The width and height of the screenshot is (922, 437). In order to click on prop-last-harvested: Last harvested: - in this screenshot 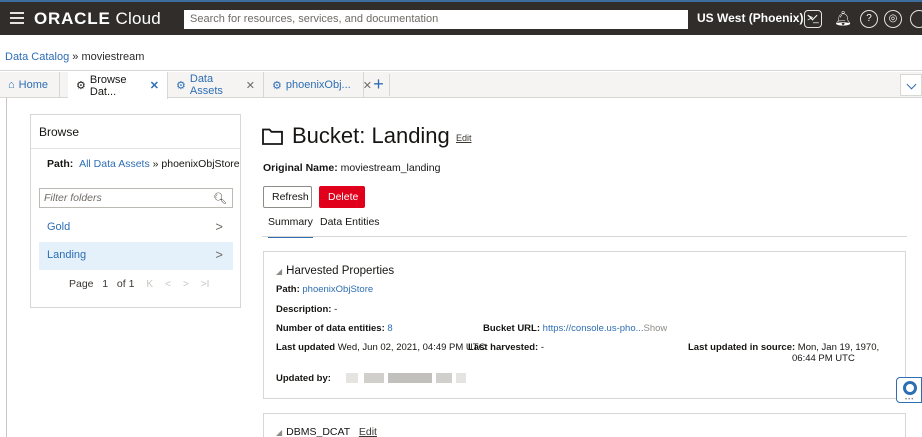, I will do `click(506, 347)`.